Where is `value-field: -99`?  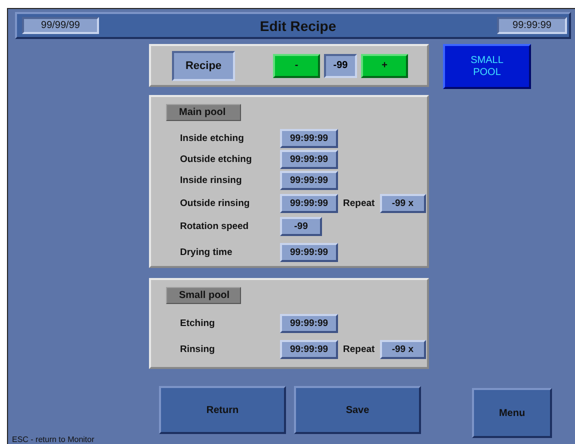
value-field: -99 is located at coordinates (301, 226).